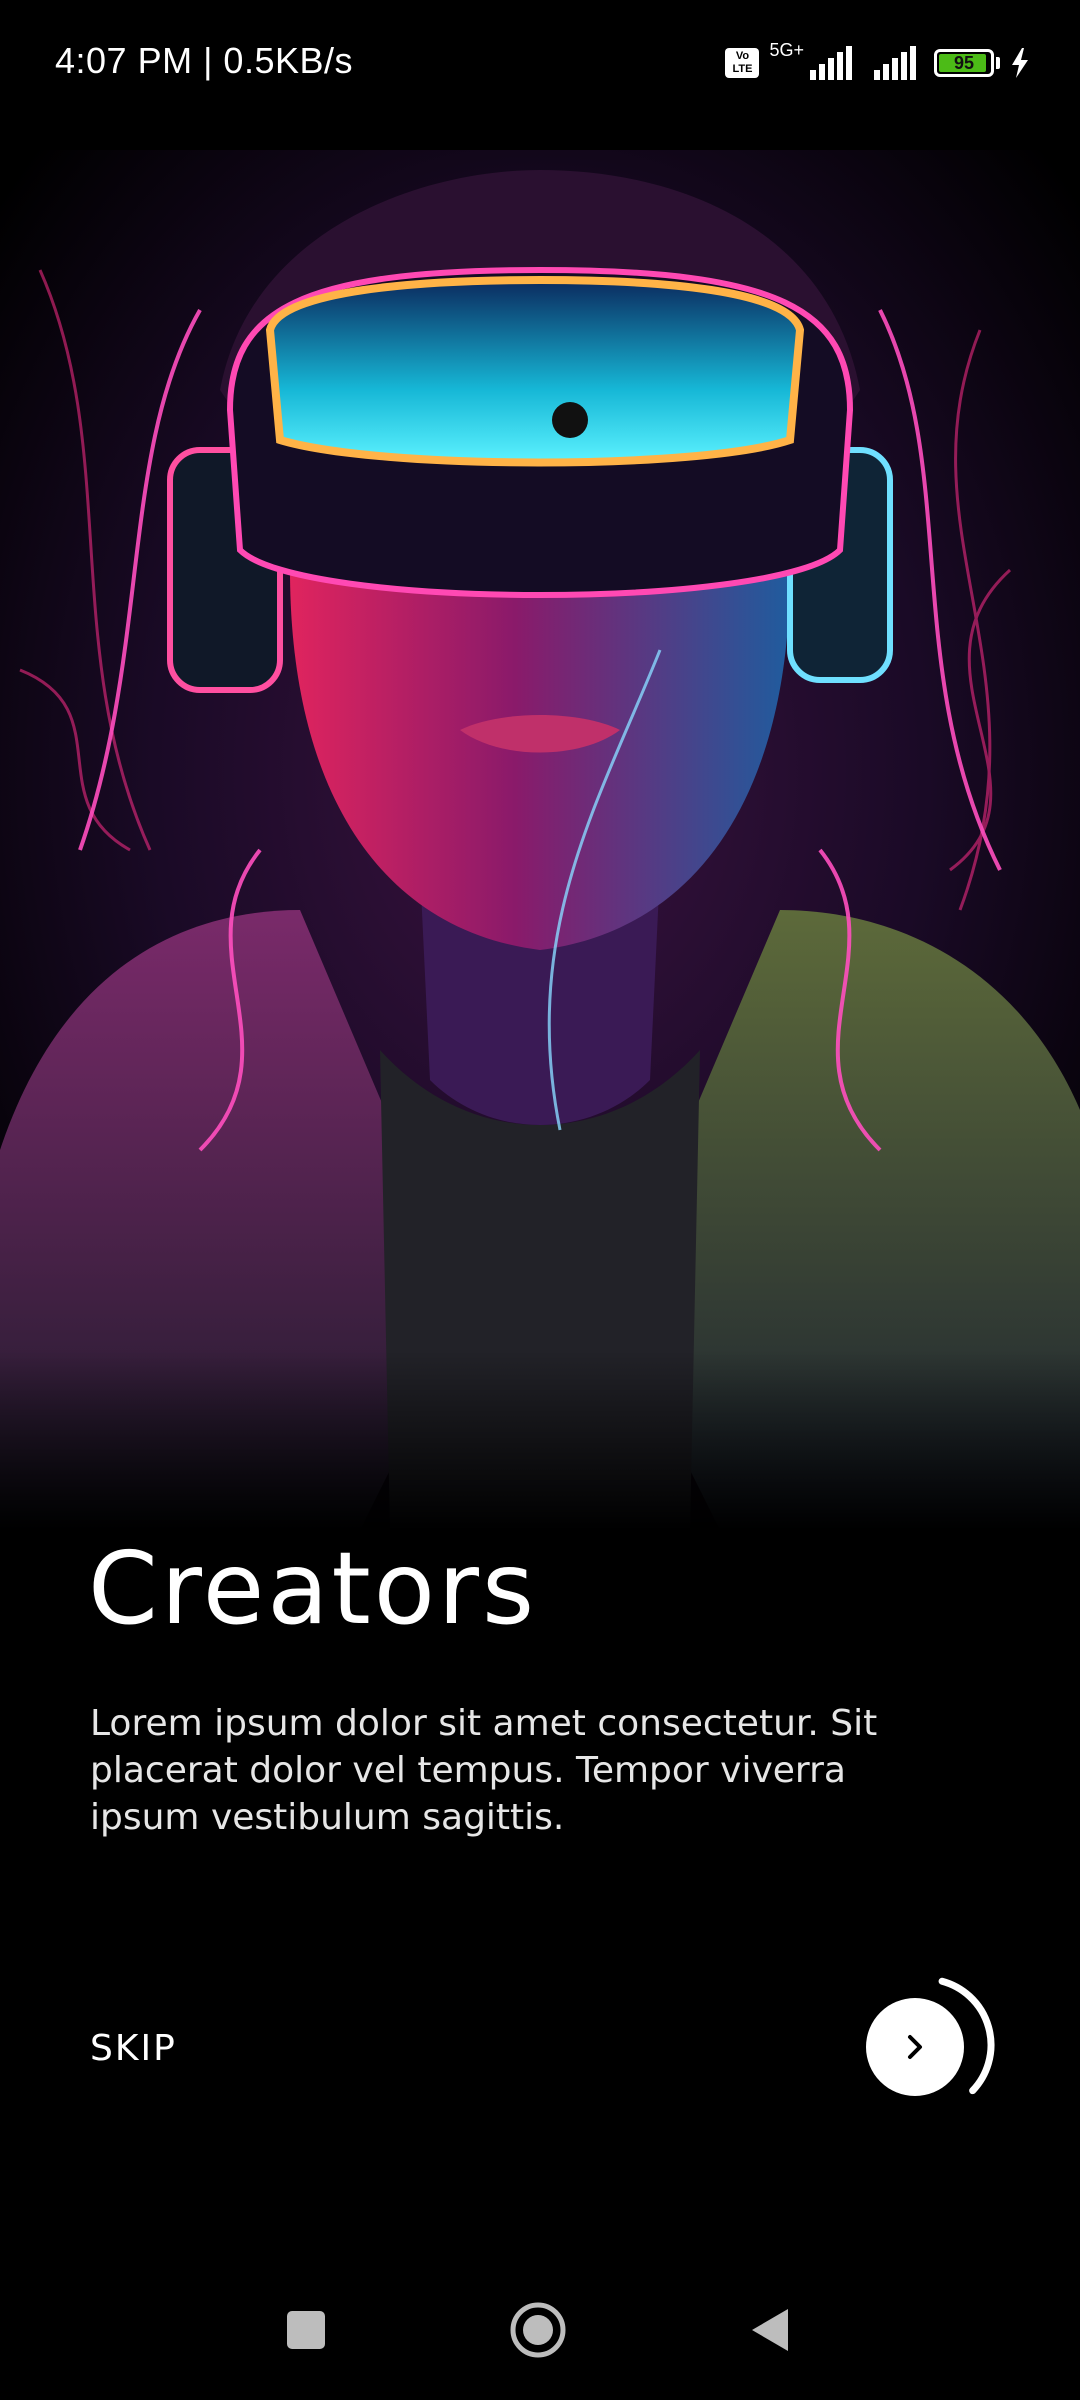  I want to click on network-type-label: 5G+, so click(786, 50).